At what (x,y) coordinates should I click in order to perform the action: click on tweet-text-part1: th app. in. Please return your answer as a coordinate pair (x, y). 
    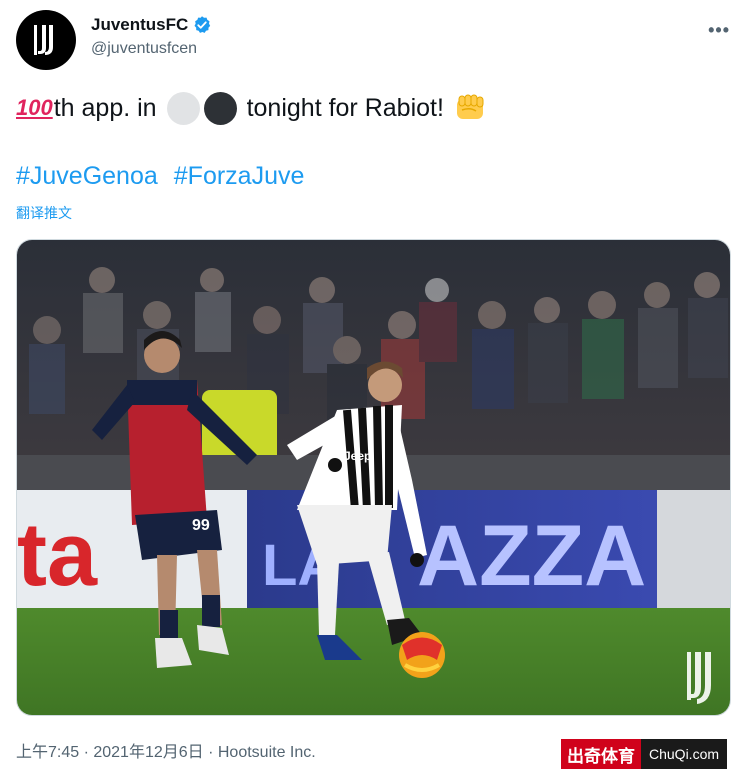
    Looking at the image, I should click on (105, 108).